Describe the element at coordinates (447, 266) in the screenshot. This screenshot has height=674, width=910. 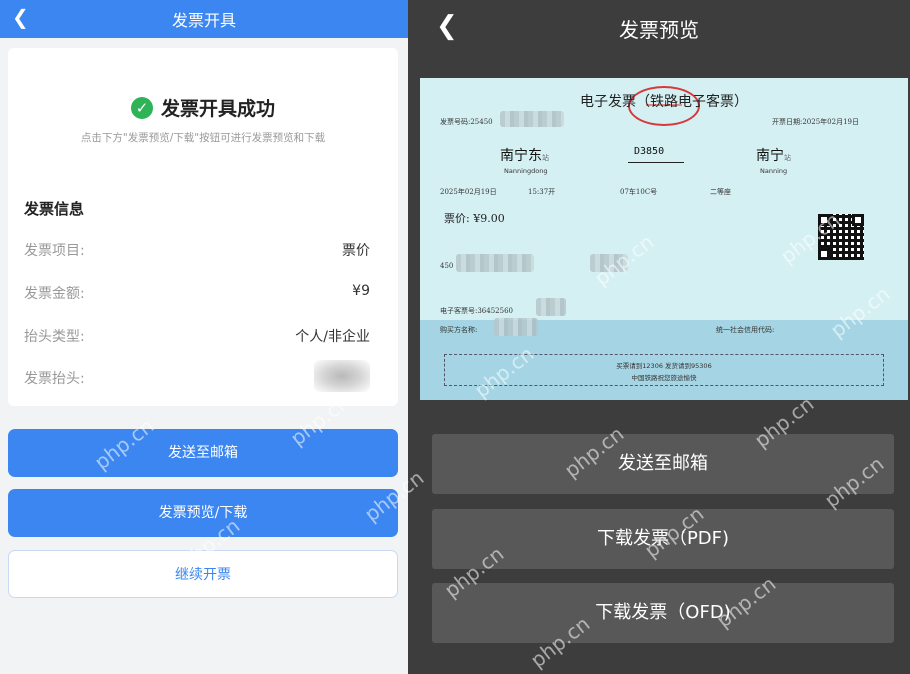
I see `passenger-id: 450` at that location.